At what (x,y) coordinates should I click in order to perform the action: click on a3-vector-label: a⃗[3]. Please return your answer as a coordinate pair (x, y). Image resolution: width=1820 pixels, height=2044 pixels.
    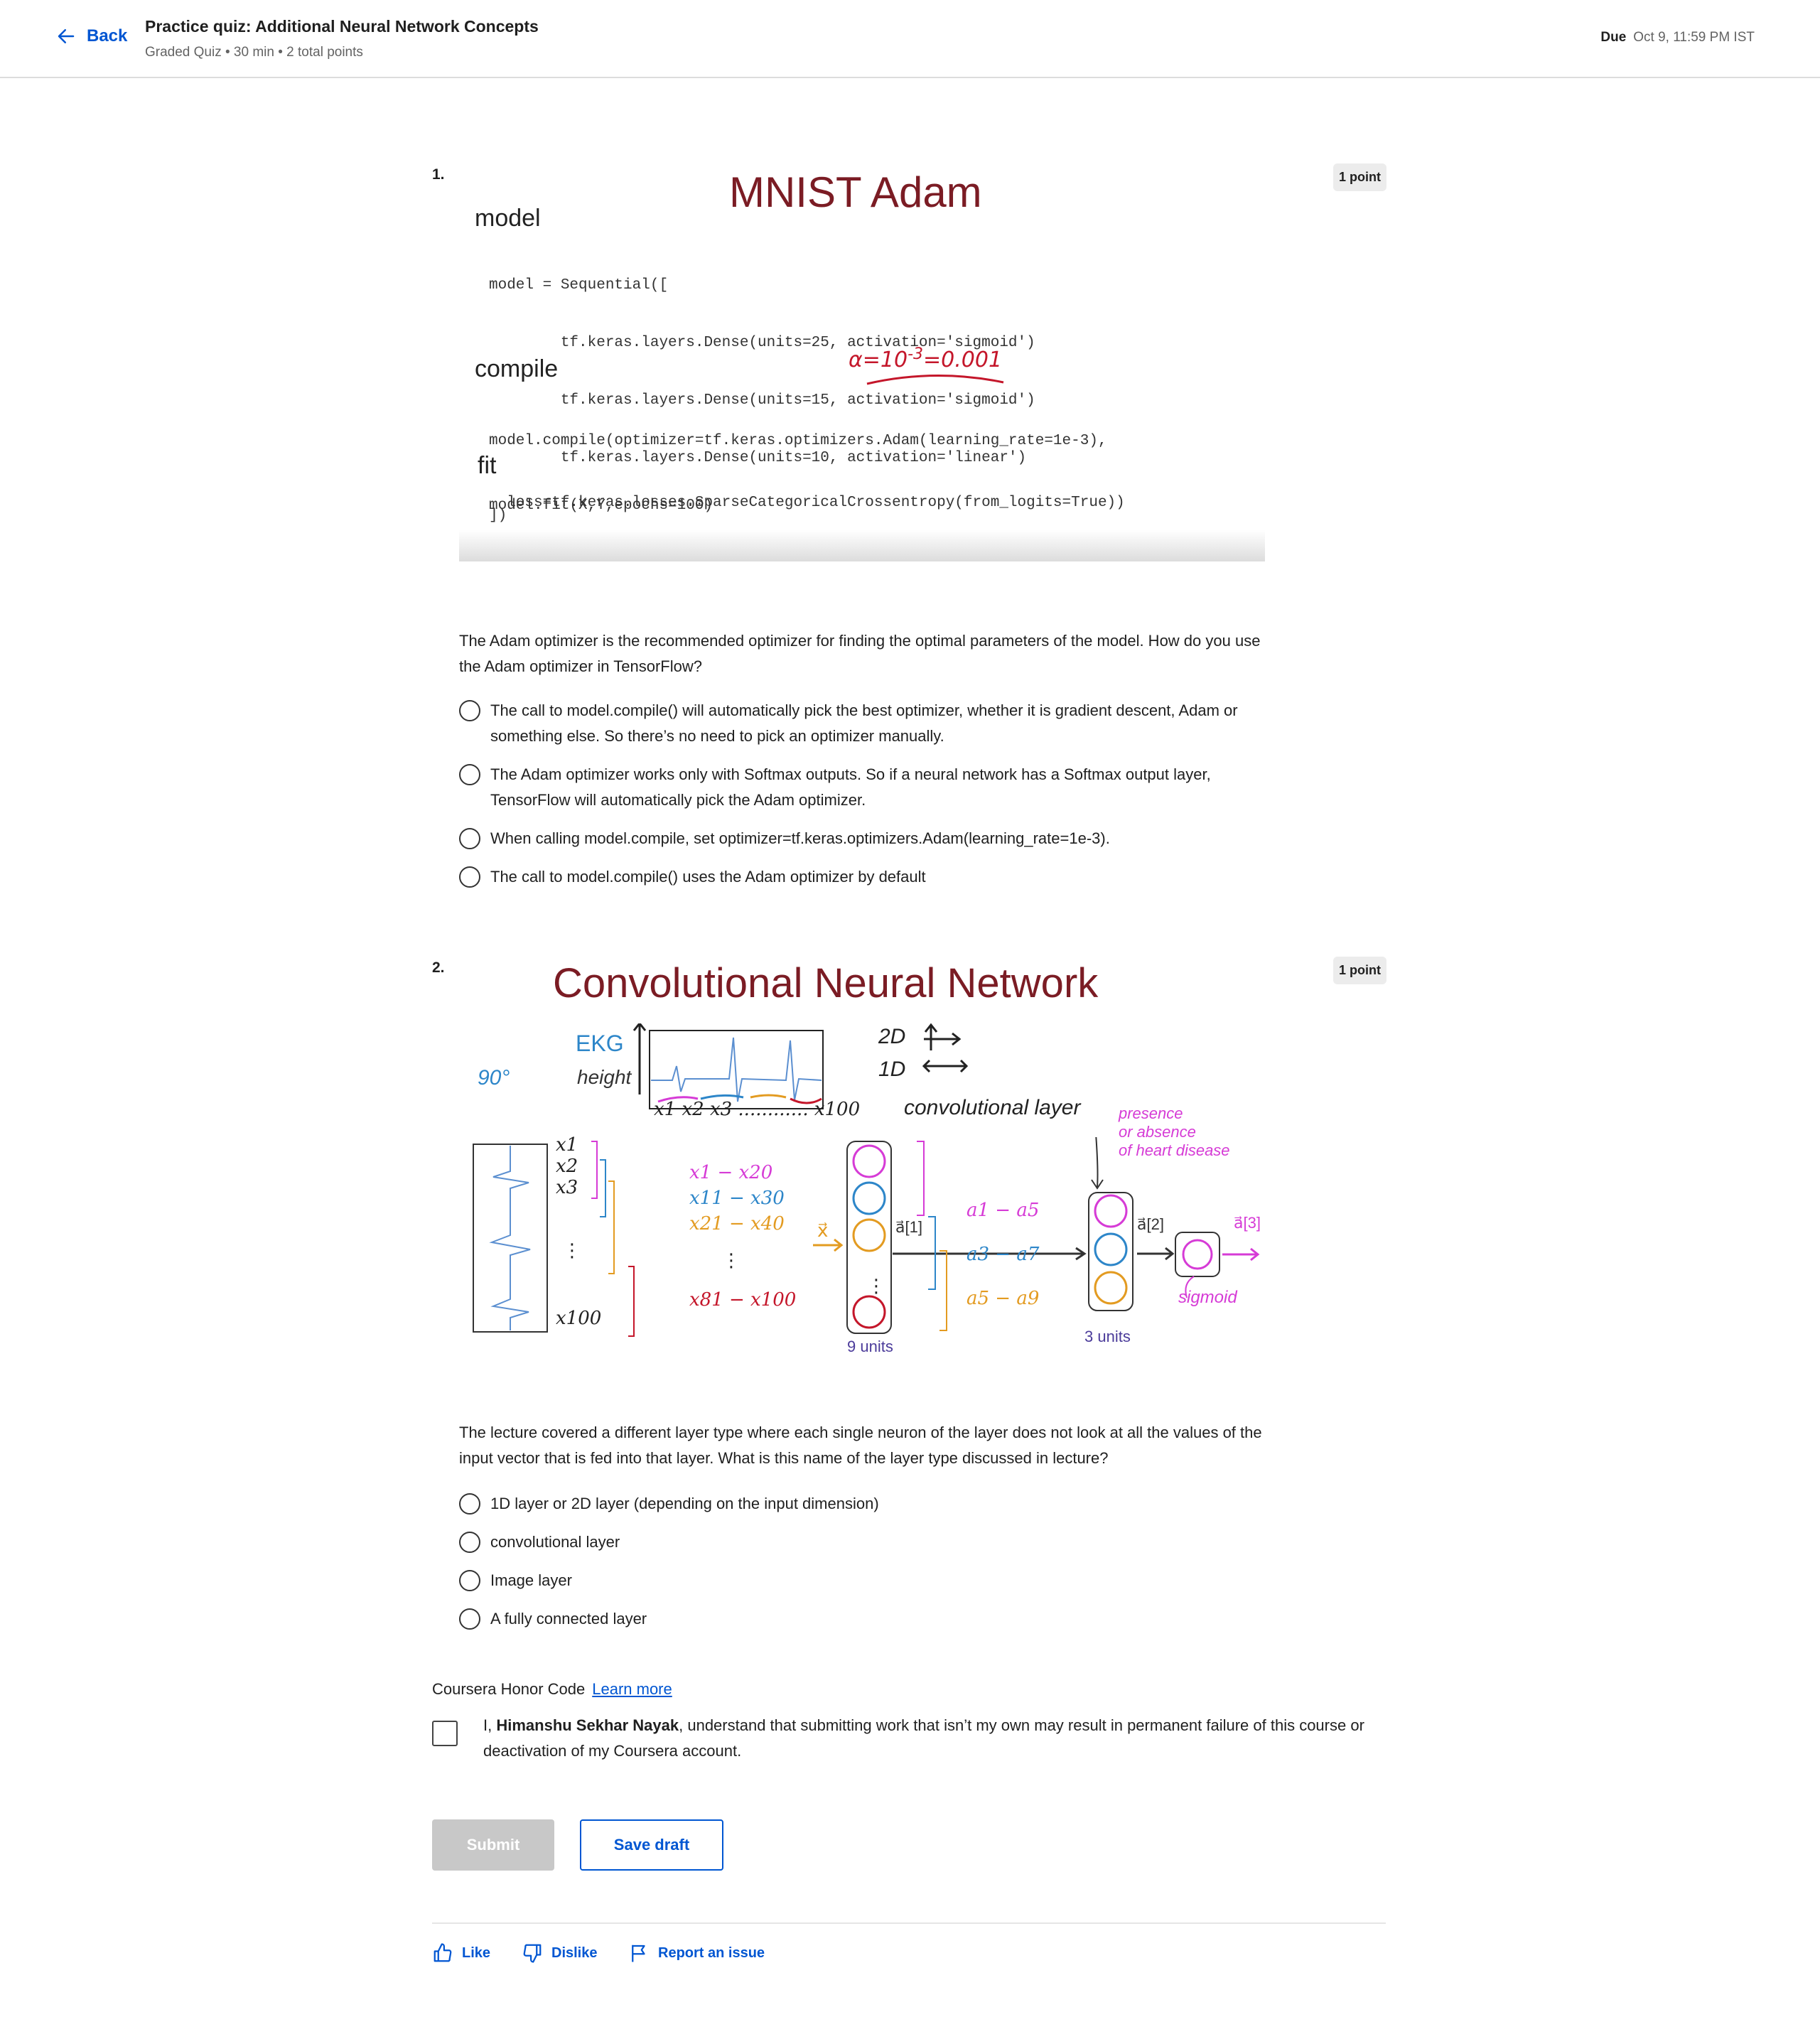
    Looking at the image, I should click on (1248, 1223).